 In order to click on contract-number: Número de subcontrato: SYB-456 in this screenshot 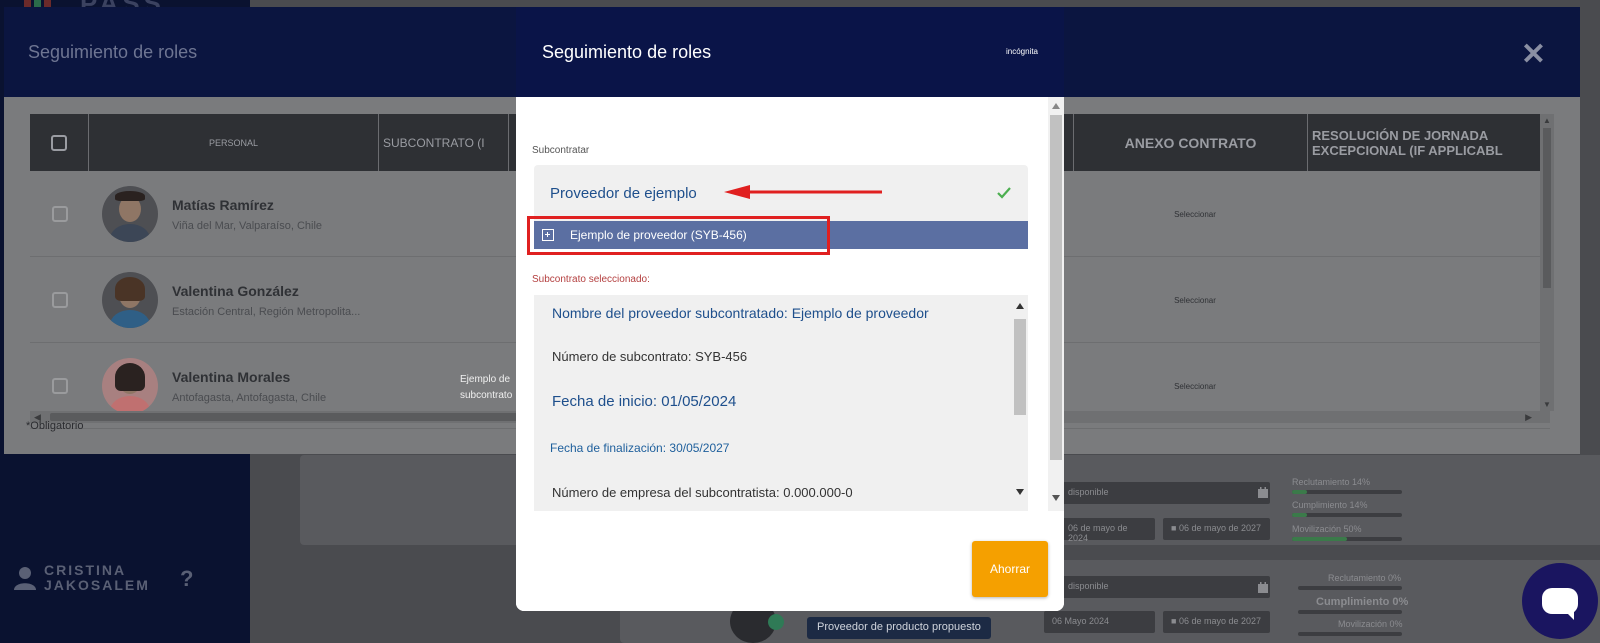, I will do `click(650, 356)`.